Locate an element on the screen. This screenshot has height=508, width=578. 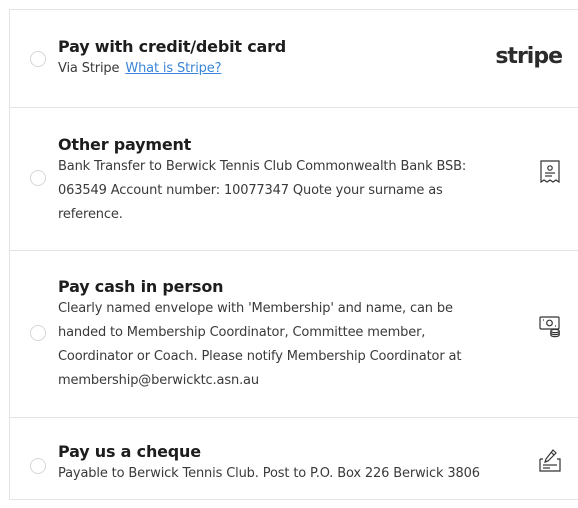
cash-radio is located at coordinates (38, 333).